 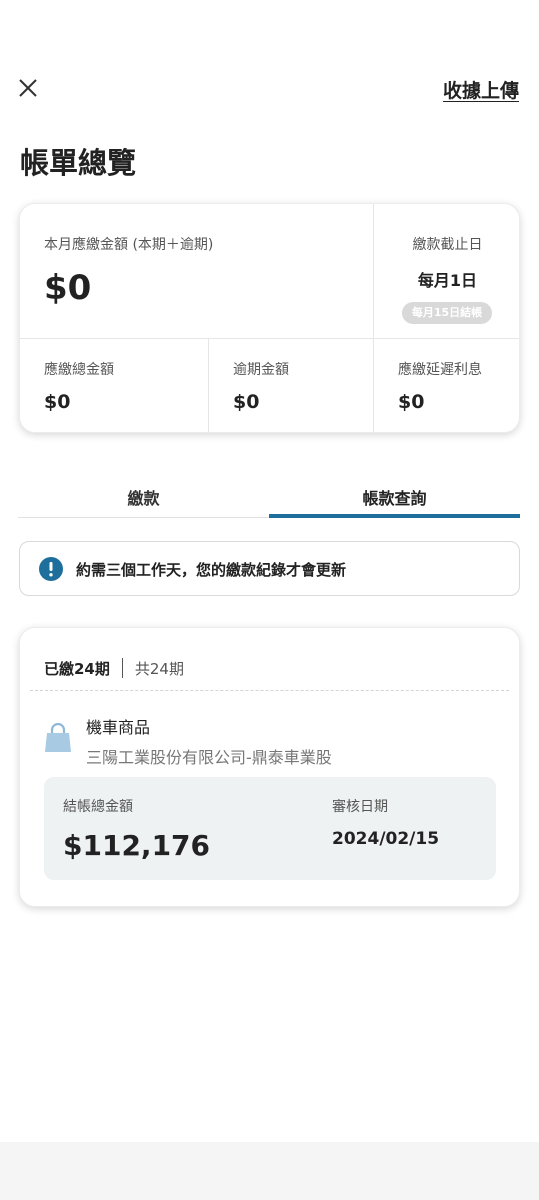 I want to click on overdue-label: 逾期金額, so click(x=261, y=370).